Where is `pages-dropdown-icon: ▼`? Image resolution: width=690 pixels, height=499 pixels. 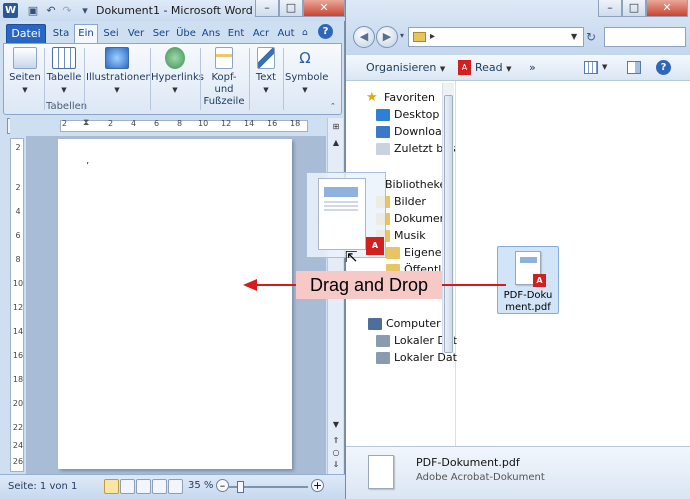 pages-dropdown-icon: ▼ is located at coordinates (25, 90).